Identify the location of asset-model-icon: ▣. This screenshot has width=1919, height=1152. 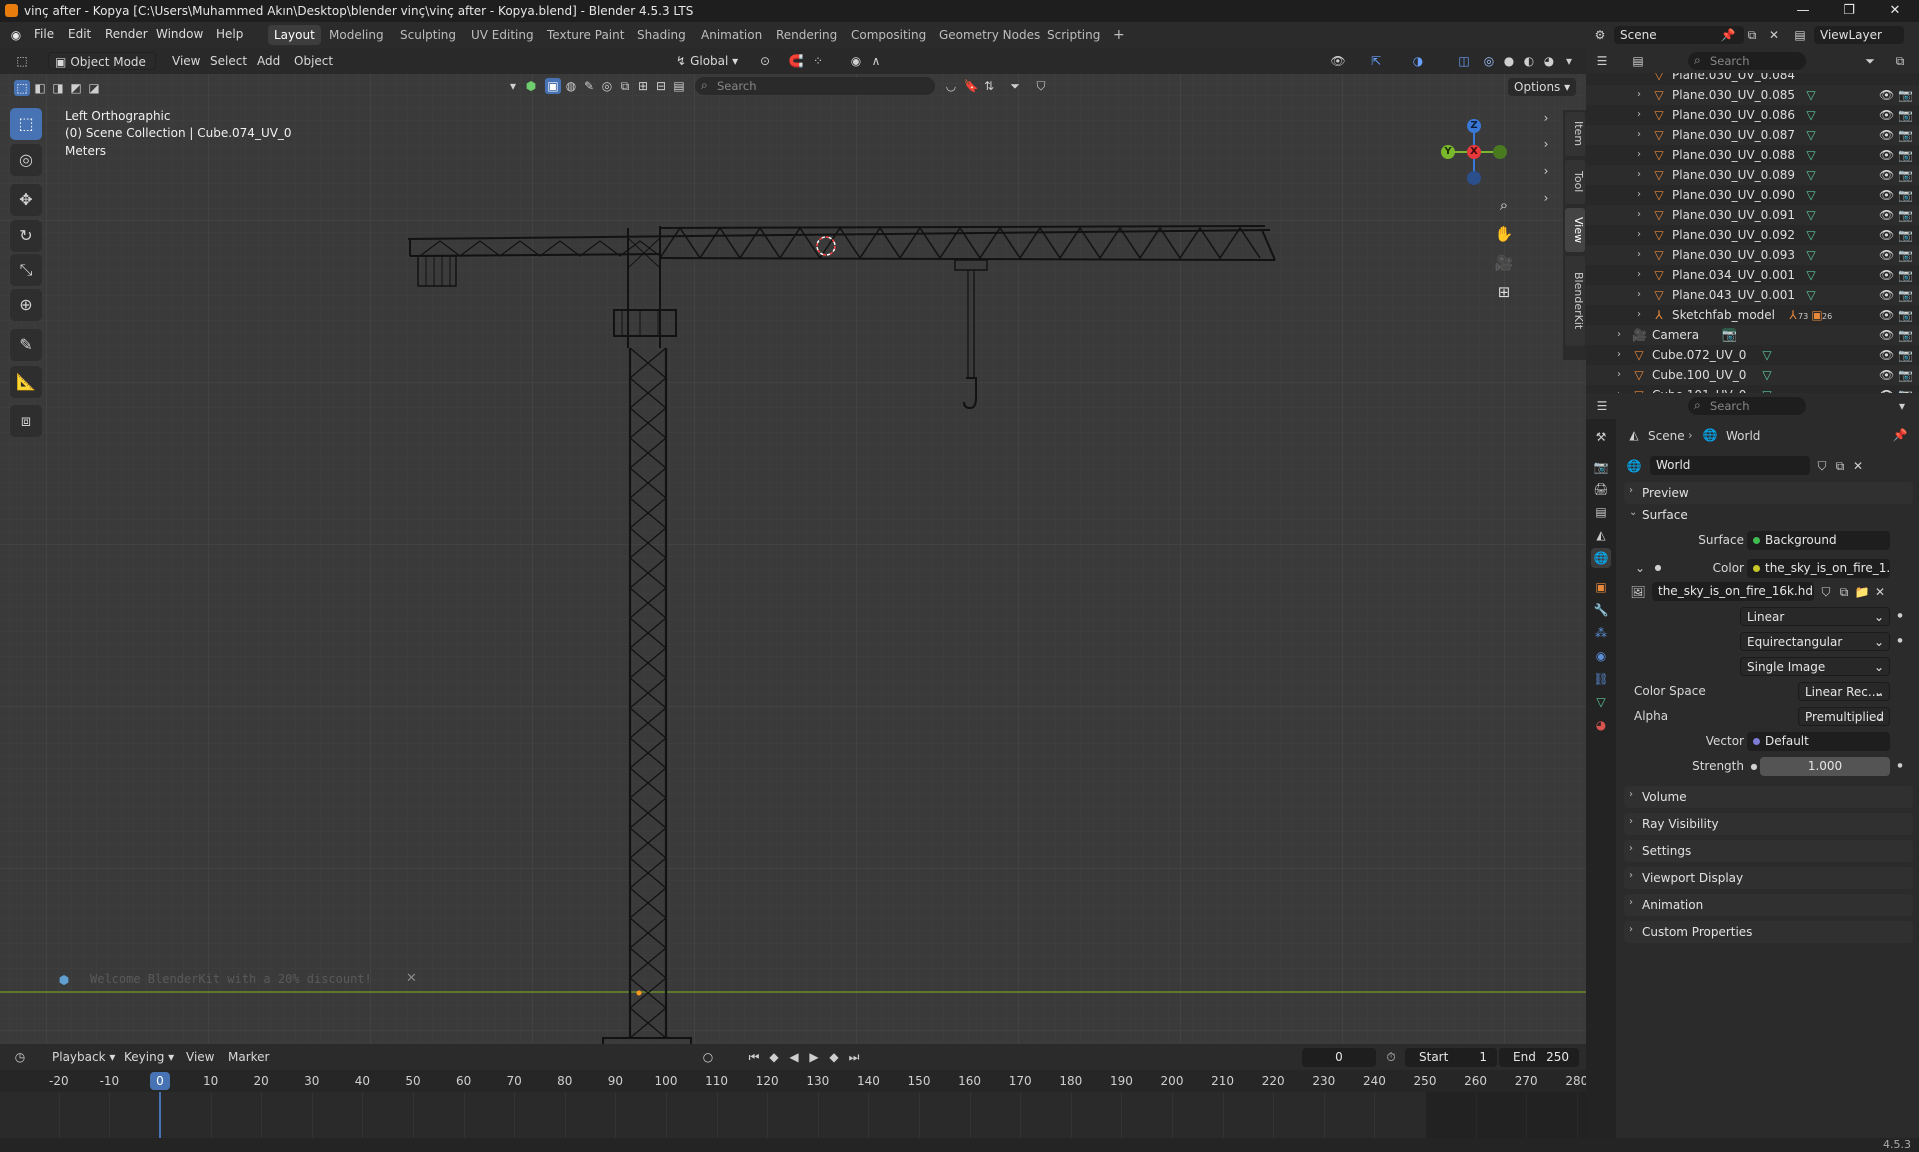
(553, 86).